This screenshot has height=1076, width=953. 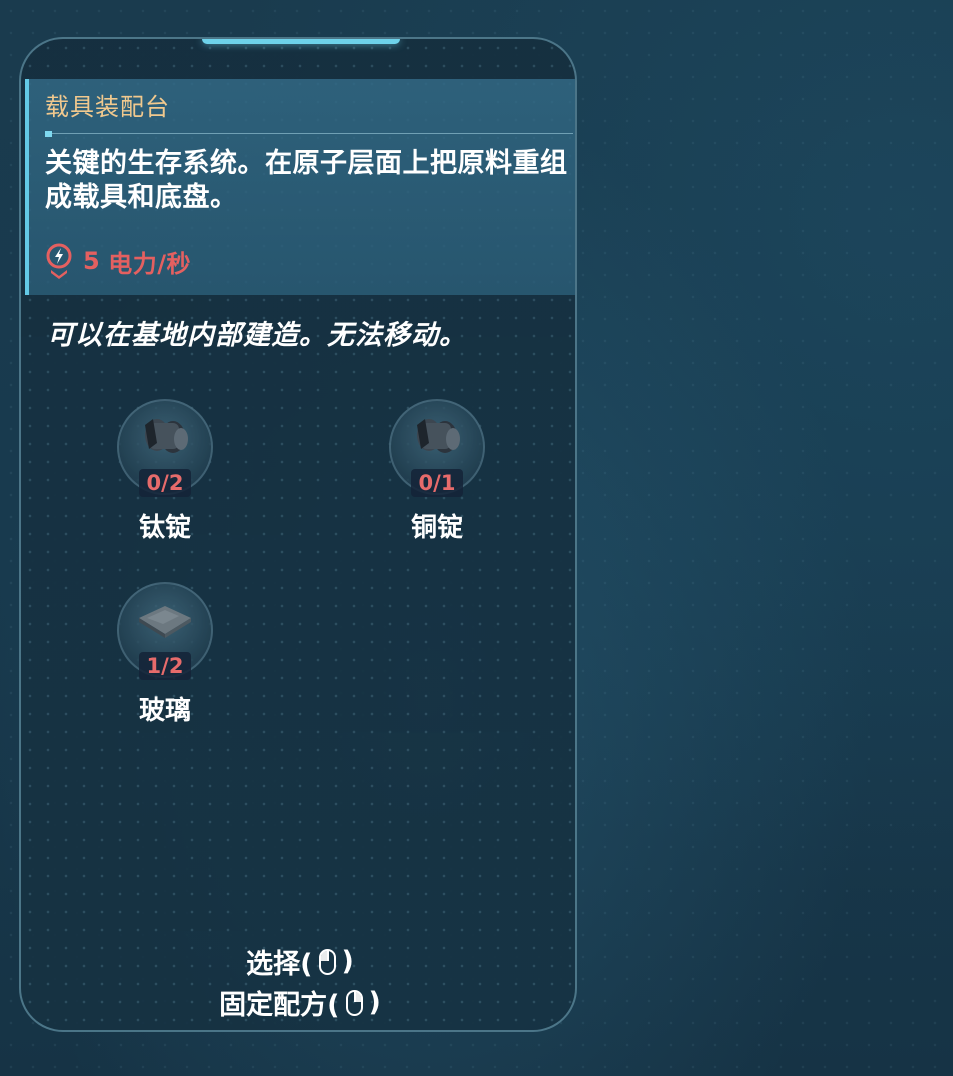 I want to click on divider-marker, so click(x=48, y=134).